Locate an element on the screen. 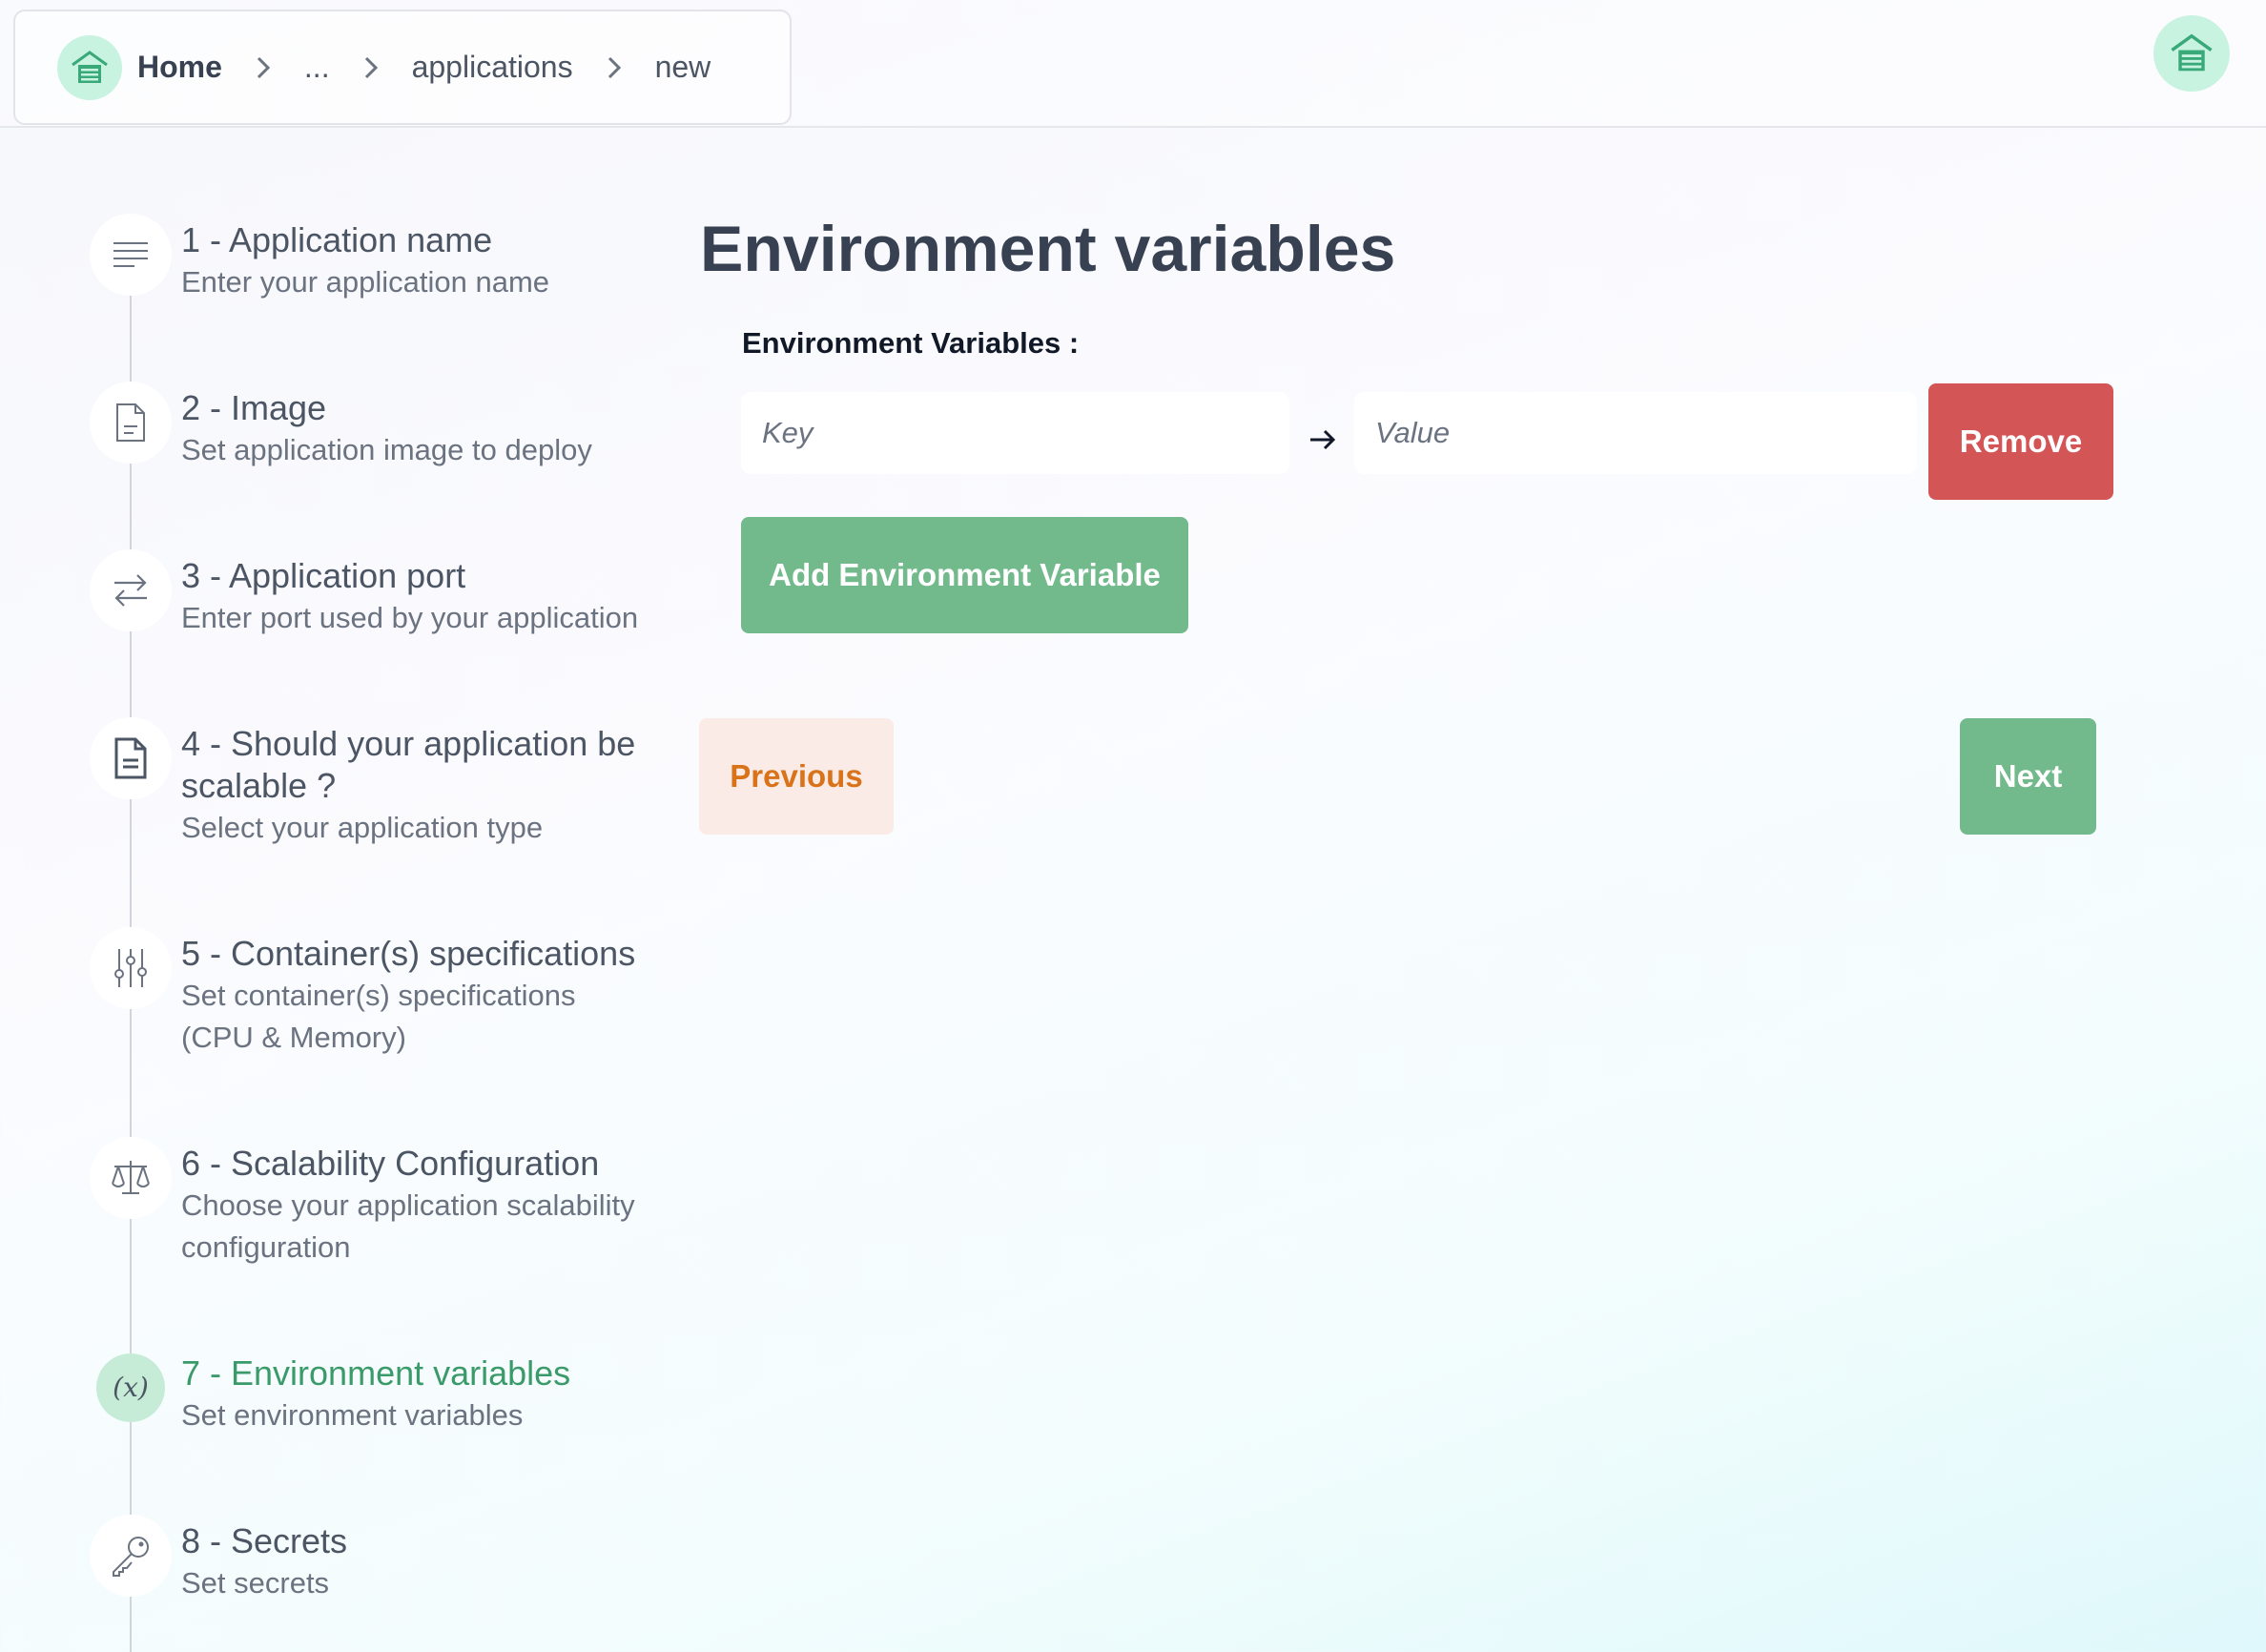  step-title: 2 - Image is located at coordinates (254, 407).